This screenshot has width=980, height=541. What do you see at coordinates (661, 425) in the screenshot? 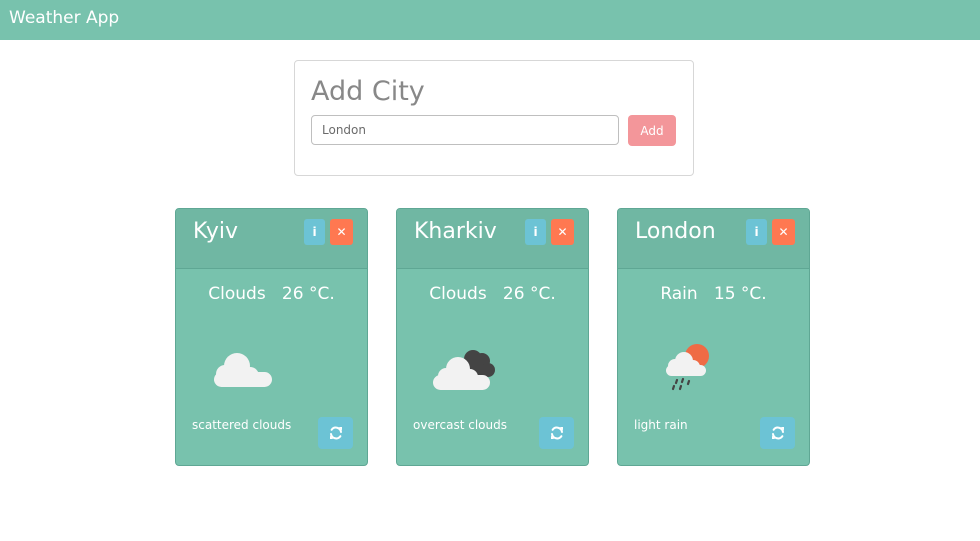
I see `weather-description: light rain` at bounding box center [661, 425].